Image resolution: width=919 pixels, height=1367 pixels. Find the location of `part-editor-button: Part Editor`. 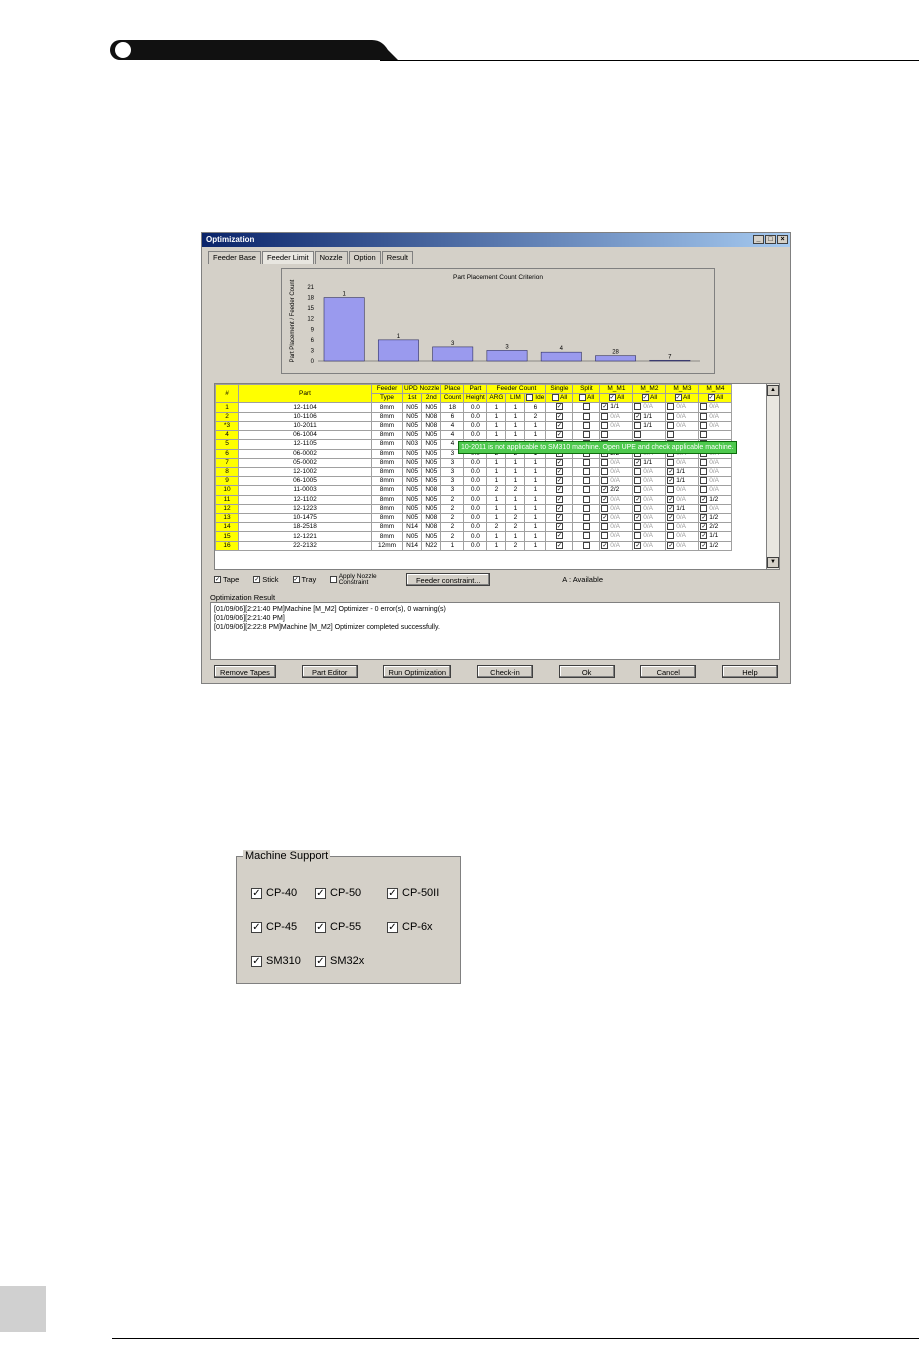

part-editor-button: Part Editor is located at coordinates (329, 671).